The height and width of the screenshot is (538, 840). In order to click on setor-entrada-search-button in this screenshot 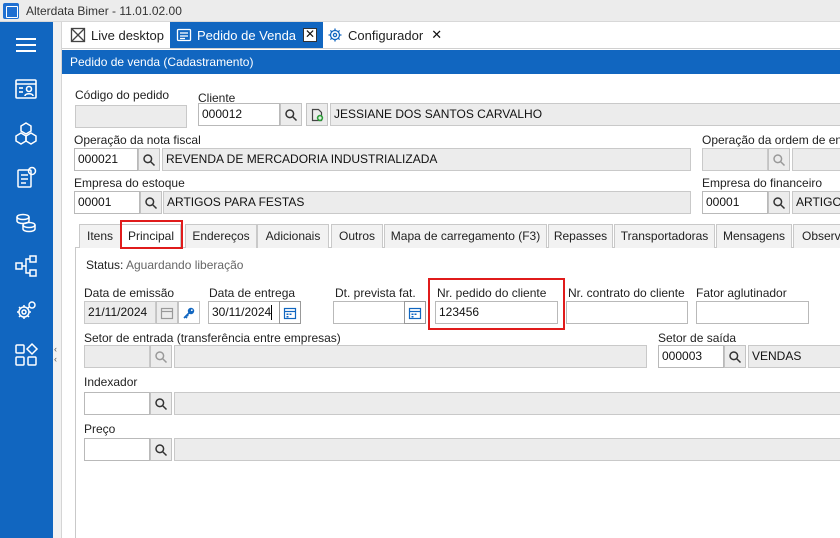, I will do `click(161, 356)`.